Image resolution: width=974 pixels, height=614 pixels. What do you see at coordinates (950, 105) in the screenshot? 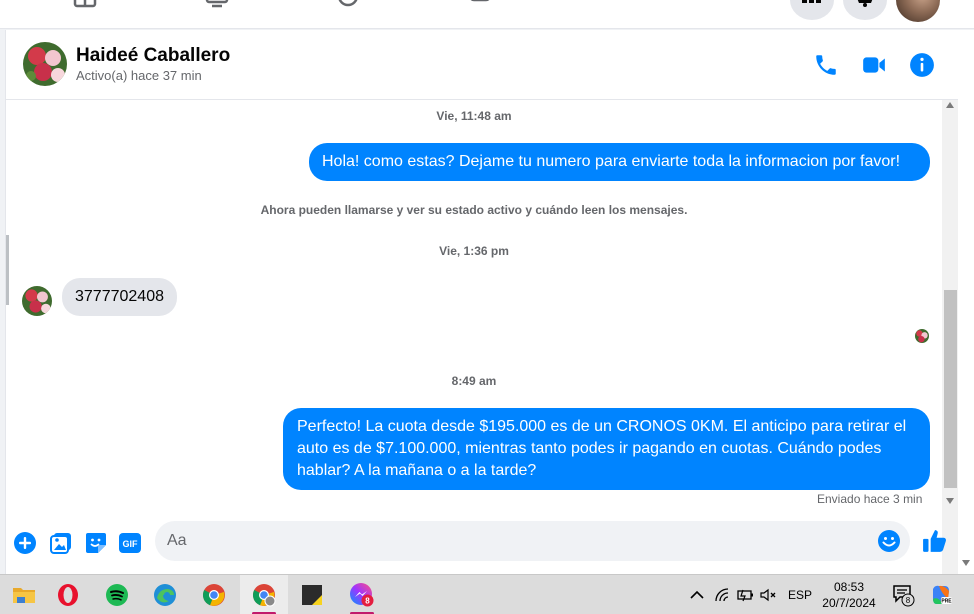
I see `scroll-up-arrow-icon` at bounding box center [950, 105].